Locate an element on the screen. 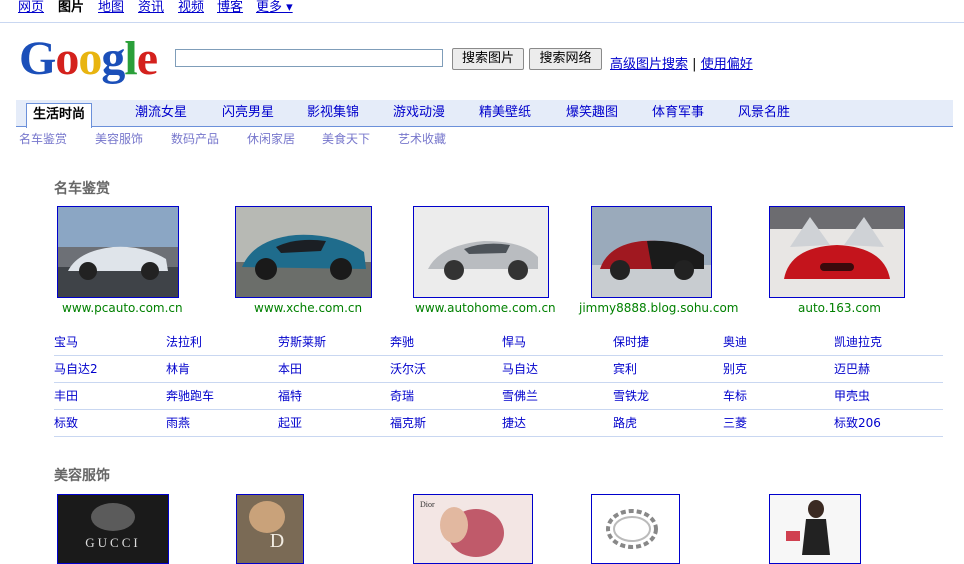  tab-games-anime: 游戏动漫 is located at coordinates (419, 113).